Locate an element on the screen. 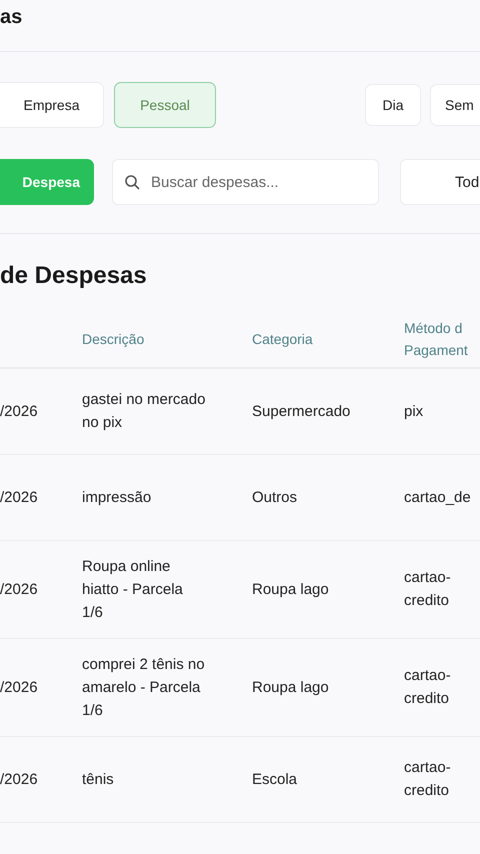 This screenshot has width=480, height=854. period-tab: Dia is located at coordinates (393, 105).